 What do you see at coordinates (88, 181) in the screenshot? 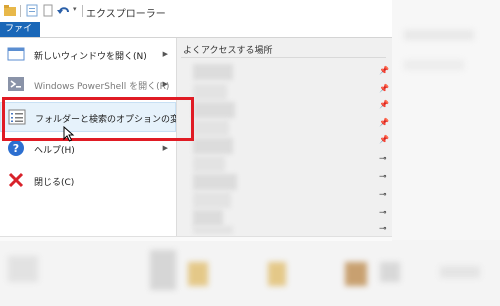
I see `menu-item-close: 閉じる(C)` at bounding box center [88, 181].